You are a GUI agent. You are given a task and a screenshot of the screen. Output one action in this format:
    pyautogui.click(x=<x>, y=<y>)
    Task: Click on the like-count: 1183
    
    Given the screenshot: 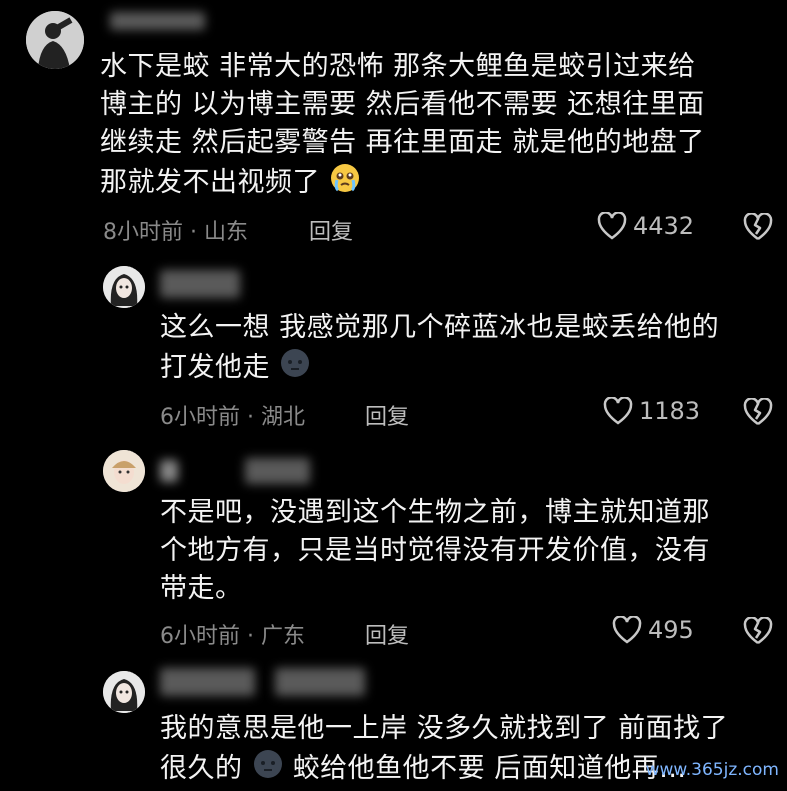 What is the action you would take?
    pyautogui.click(x=670, y=411)
    